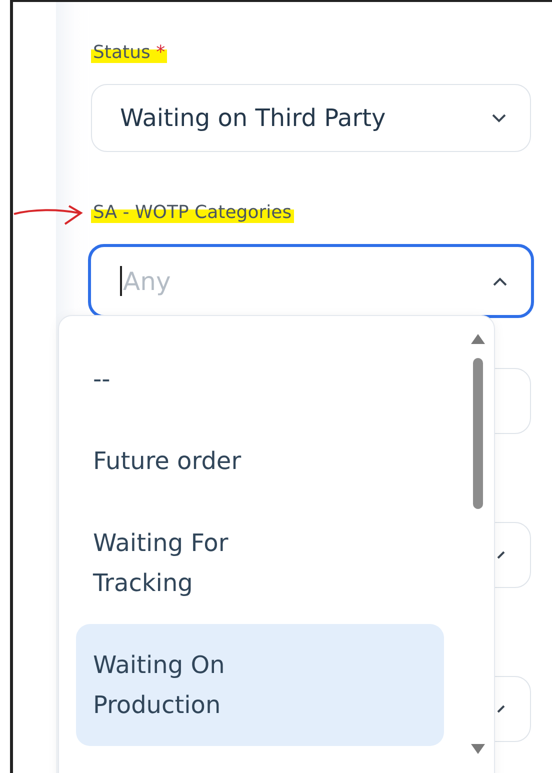 The width and height of the screenshot is (552, 773). What do you see at coordinates (260, 685) in the screenshot?
I see `dropdown-option: Waiting On Production` at bounding box center [260, 685].